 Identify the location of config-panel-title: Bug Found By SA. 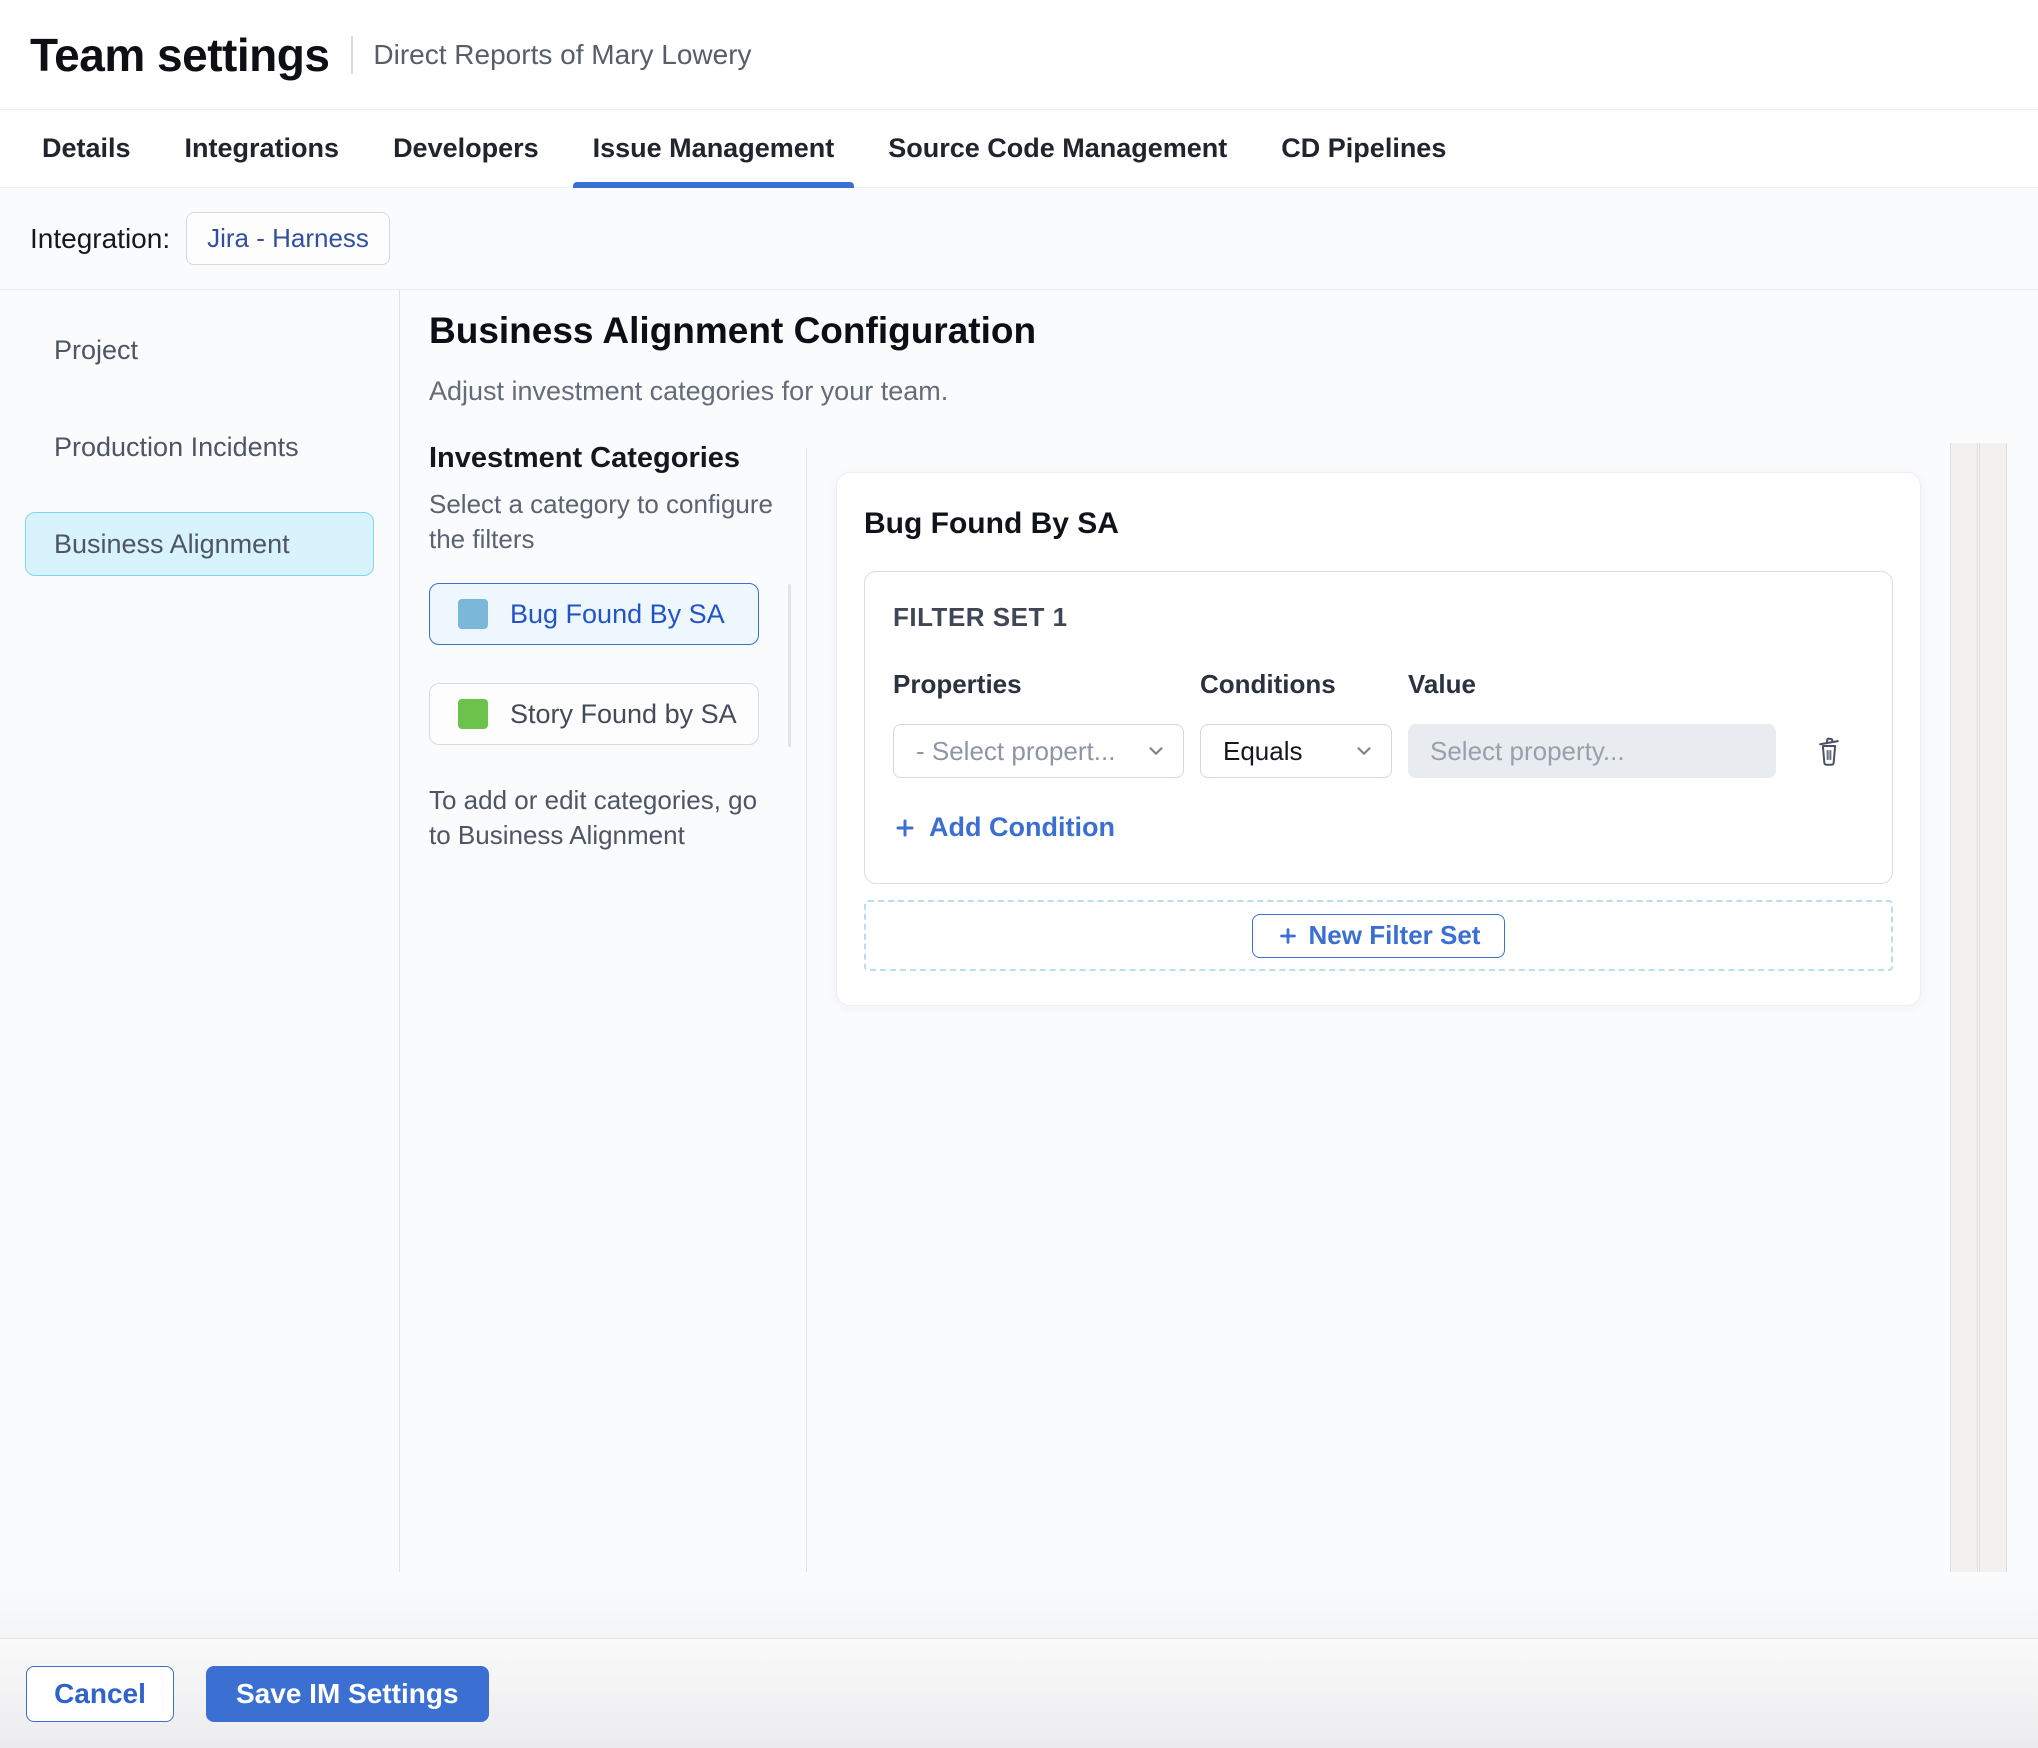
(991, 523).